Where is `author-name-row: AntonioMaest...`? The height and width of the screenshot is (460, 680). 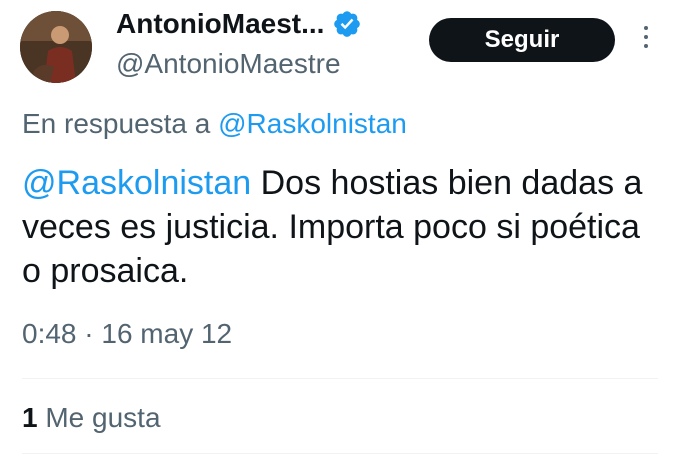
author-name-row: AntonioMaest... is located at coordinates (239, 24).